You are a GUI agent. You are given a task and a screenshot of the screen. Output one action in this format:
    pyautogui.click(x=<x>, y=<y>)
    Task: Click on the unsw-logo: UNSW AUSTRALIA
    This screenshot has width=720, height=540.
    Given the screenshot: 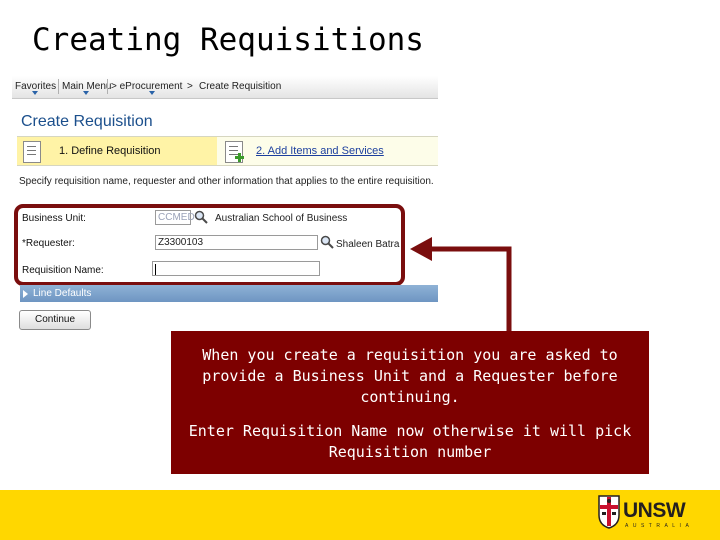 What is the action you would take?
    pyautogui.click(x=651, y=515)
    